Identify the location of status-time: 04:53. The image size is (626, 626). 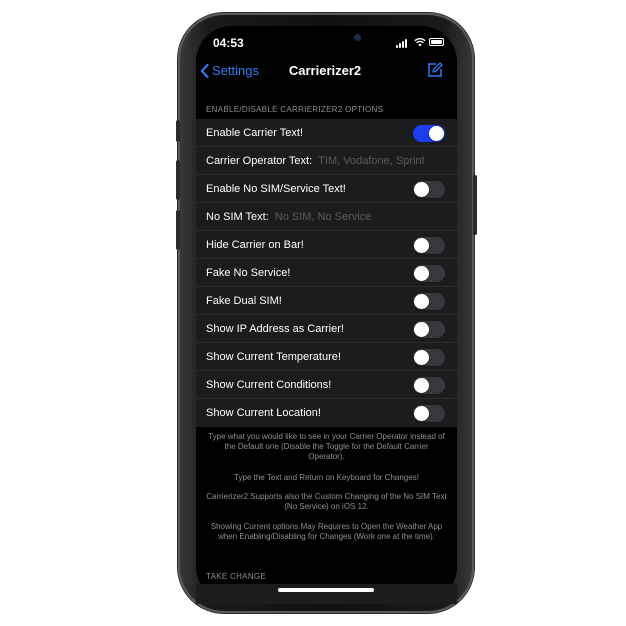
(228, 43).